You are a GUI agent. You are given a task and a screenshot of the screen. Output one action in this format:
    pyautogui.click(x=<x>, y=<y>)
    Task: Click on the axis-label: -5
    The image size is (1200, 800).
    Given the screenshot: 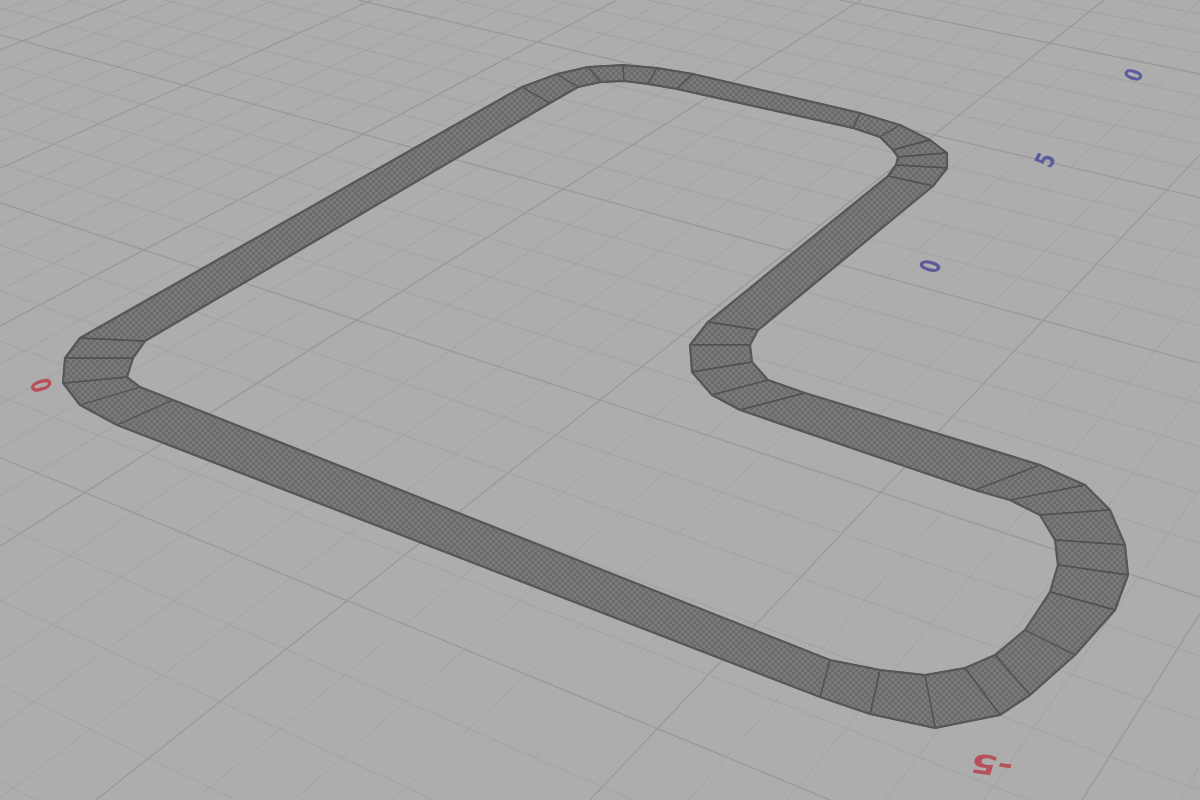 What is the action you would take?
    pyautogui.click(x=992, y=765)
    